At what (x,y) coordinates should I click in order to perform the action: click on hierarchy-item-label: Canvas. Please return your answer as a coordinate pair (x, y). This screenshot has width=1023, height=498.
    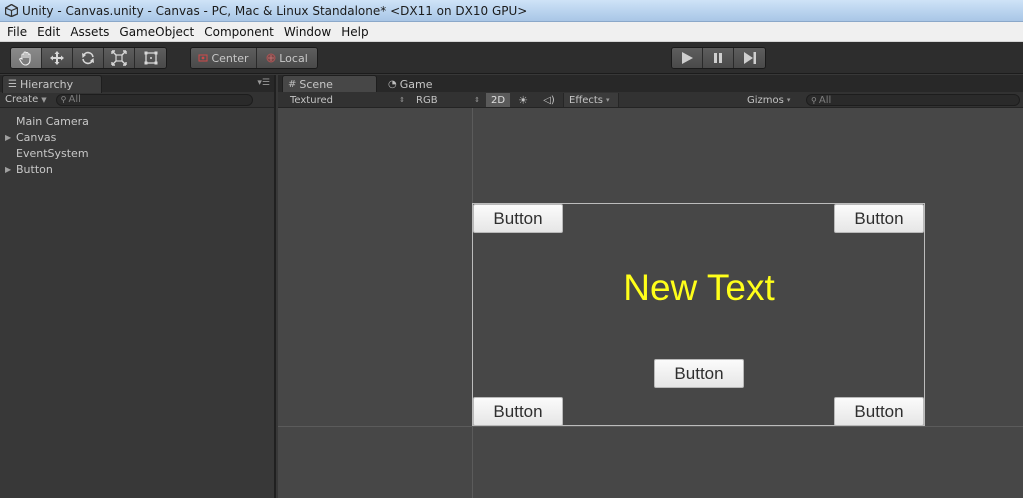
    Looking at the image, I should click on (36, 137).